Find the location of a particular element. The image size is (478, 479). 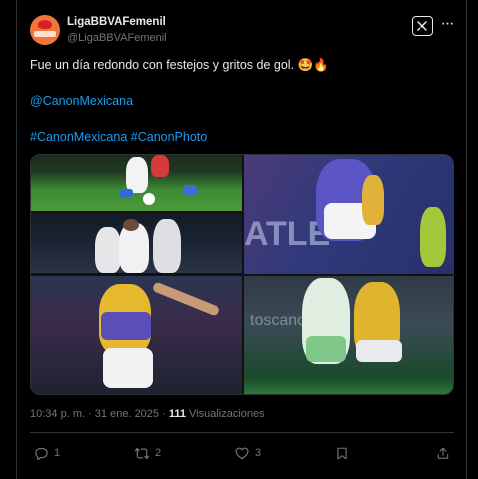

retweet-count: 2 is located at coordinates (158, 453).